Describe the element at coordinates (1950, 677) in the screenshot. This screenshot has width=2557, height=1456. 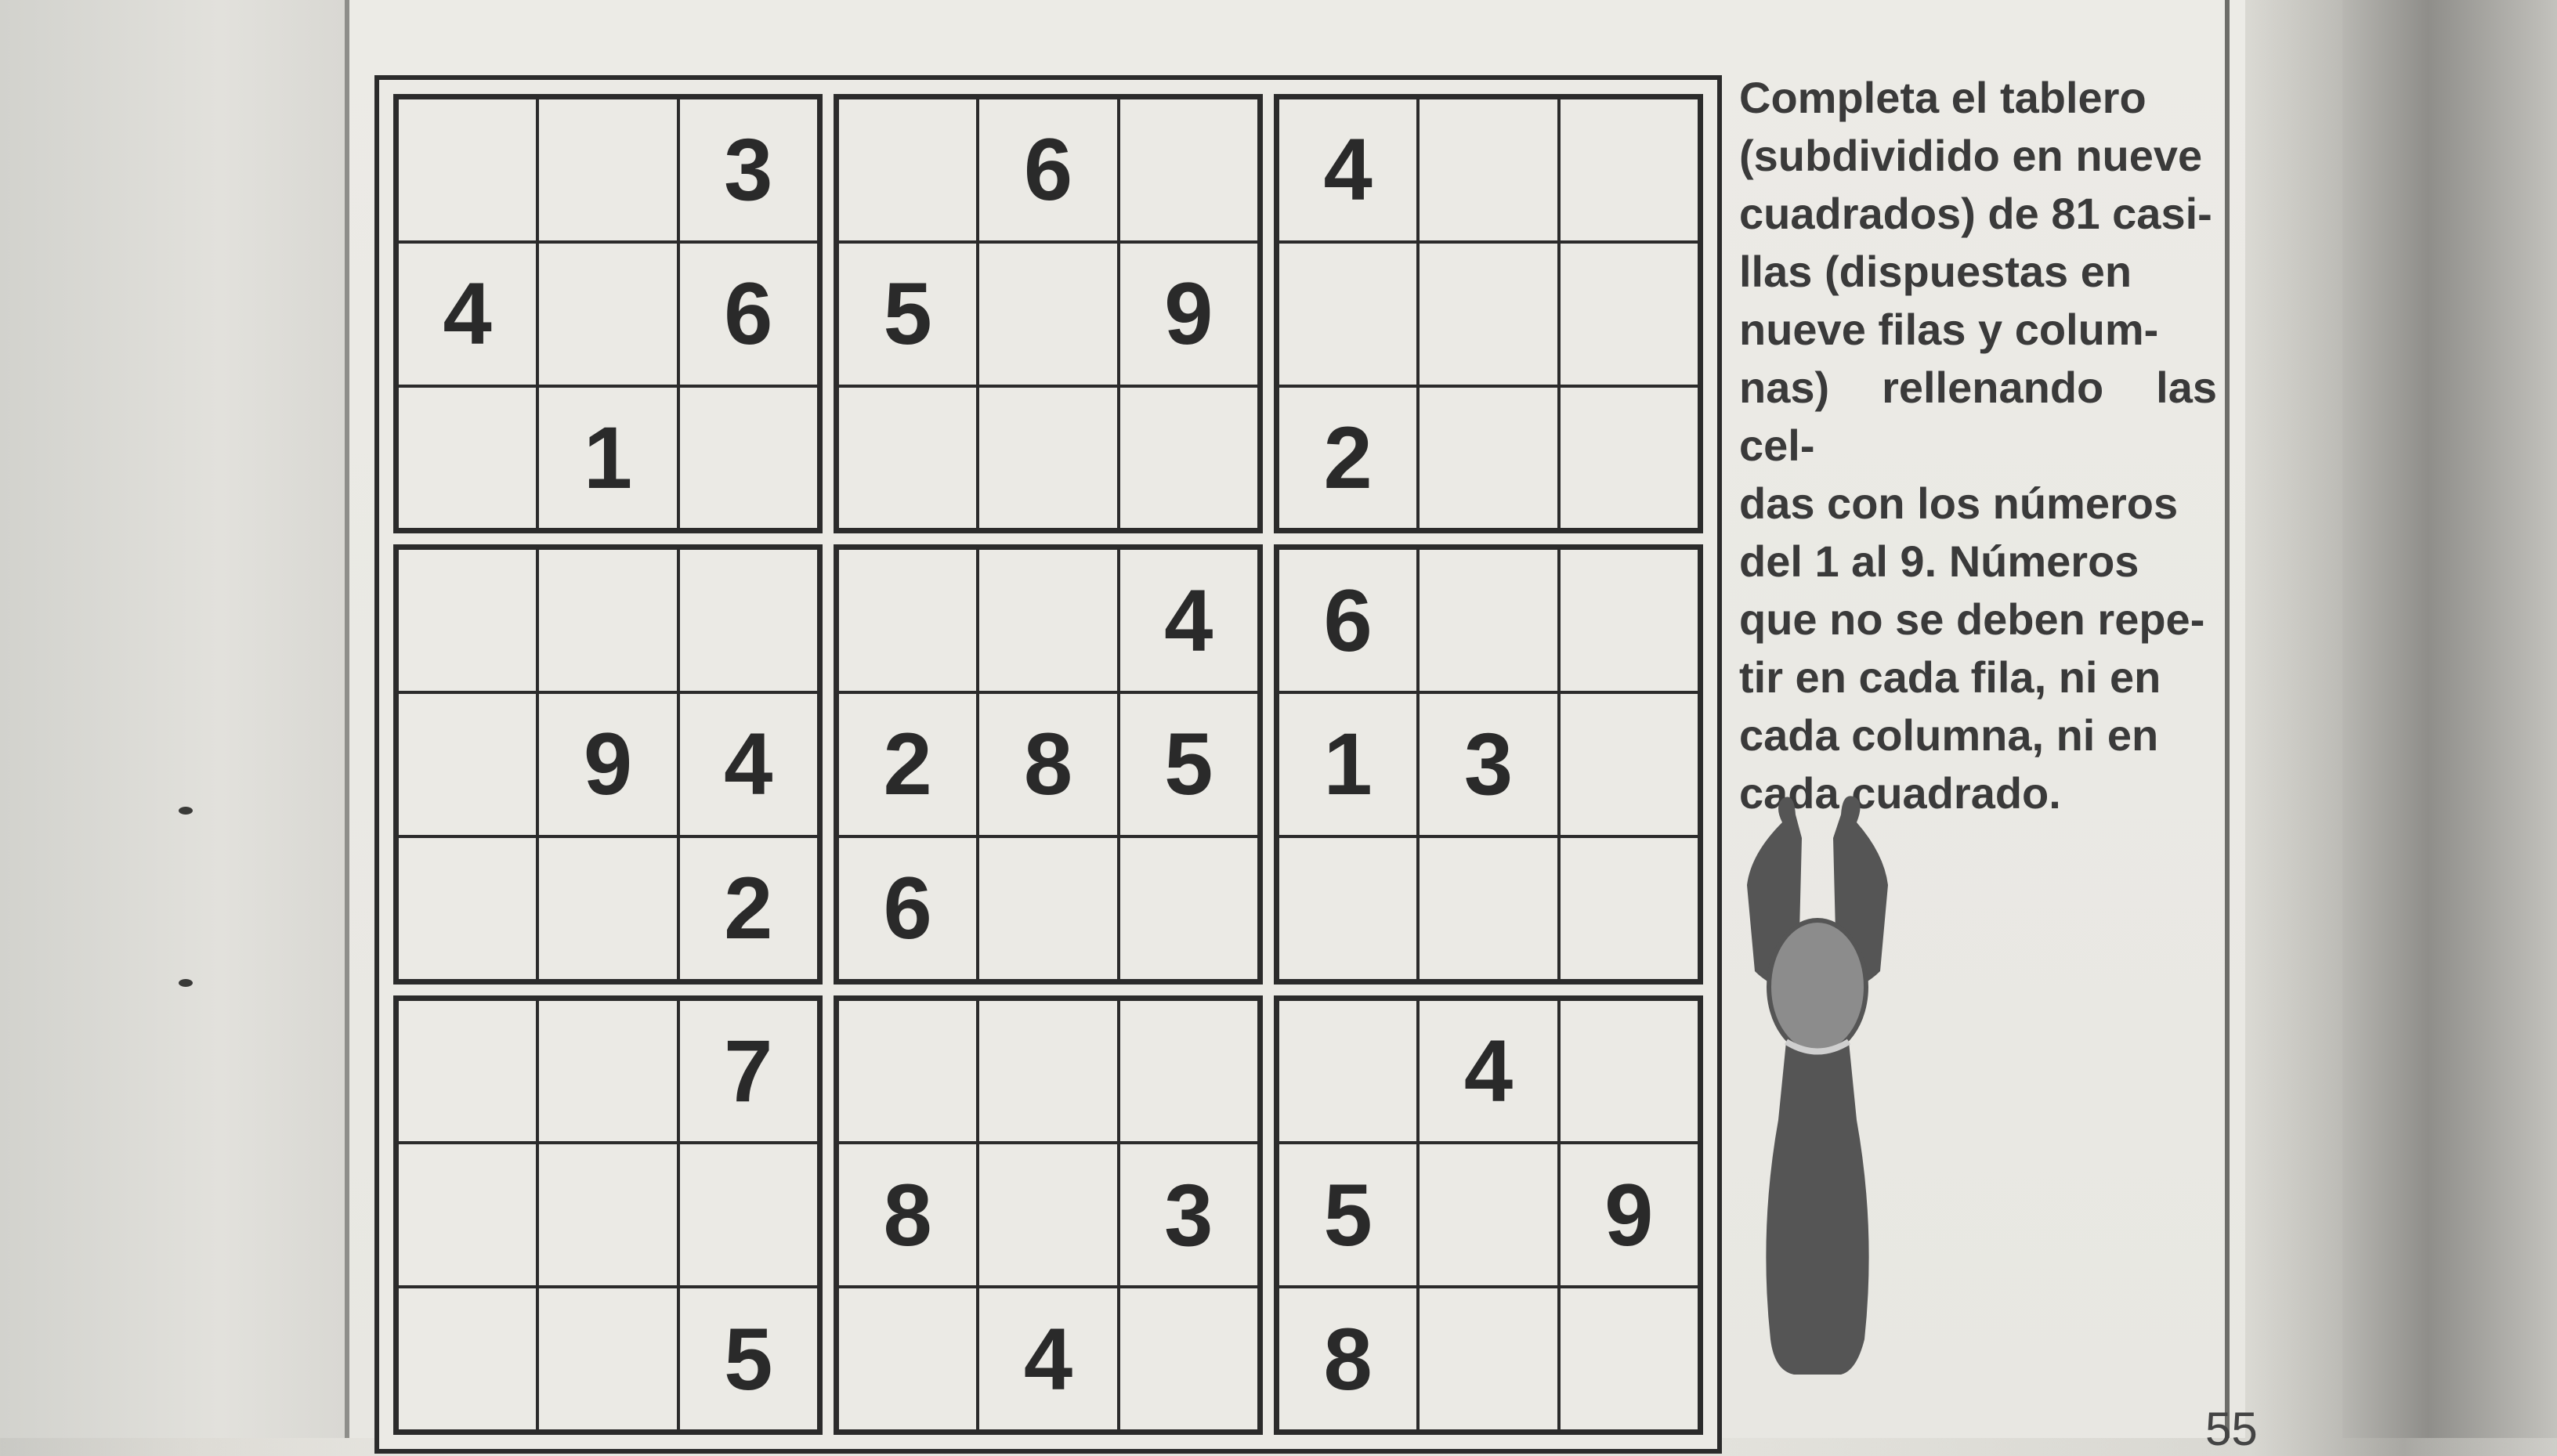
I see `instructions-line: tir en cada fila, ni en` at that location.